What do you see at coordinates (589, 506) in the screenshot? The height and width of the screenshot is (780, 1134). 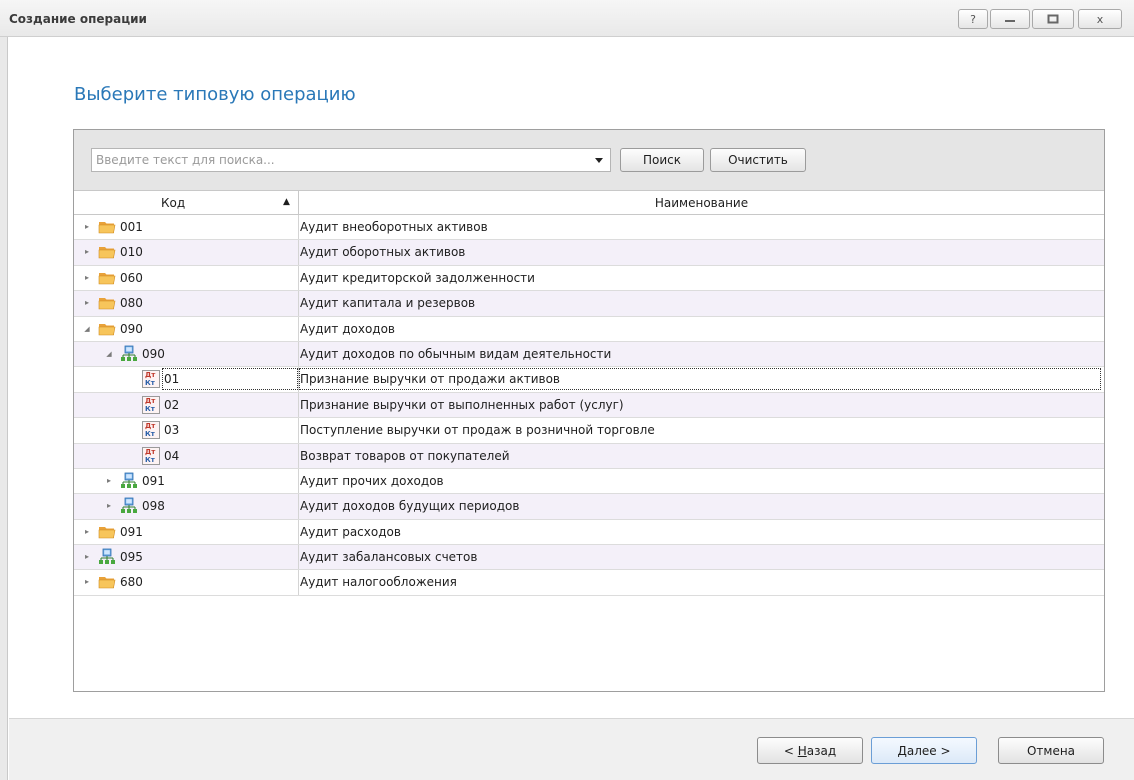 I see `tree-row: ▸ 098 Аудит доходов будущих периодов` at bounding box center [589, 506].